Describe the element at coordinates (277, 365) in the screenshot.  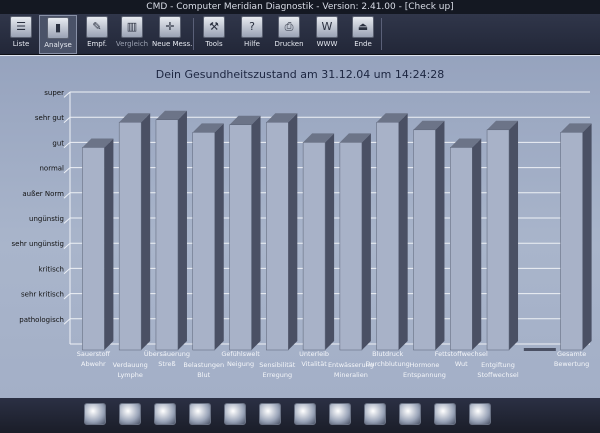
I see `x-tick-label: Sensibilität` at that location.